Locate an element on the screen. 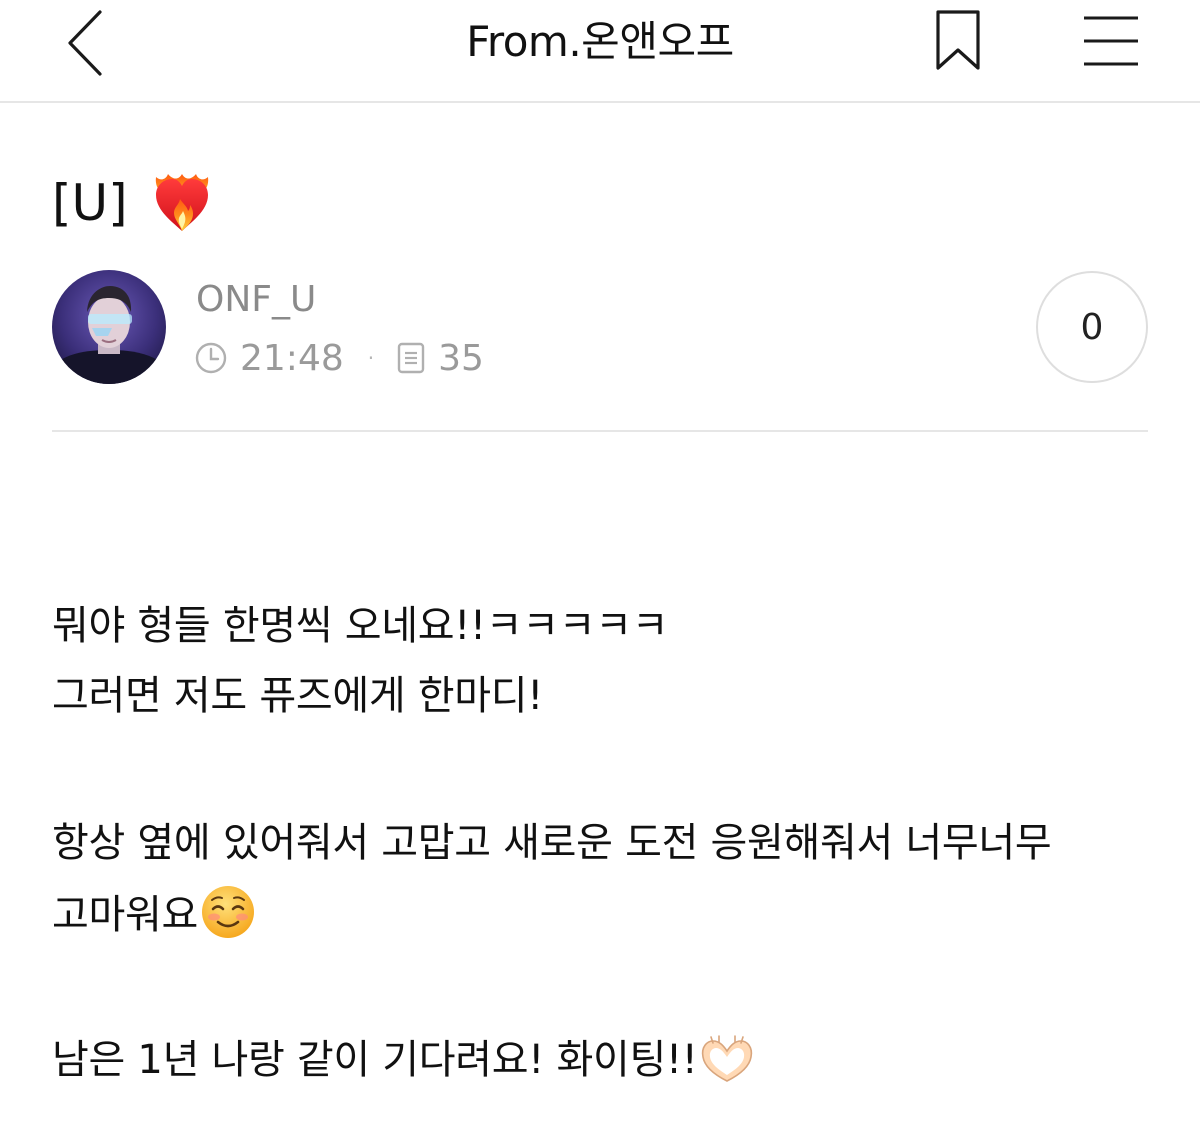  body-line-5-container: 남은 1년 나랑 같이 기다려요! 화이팅!! is located at coordinates (403, 1060).